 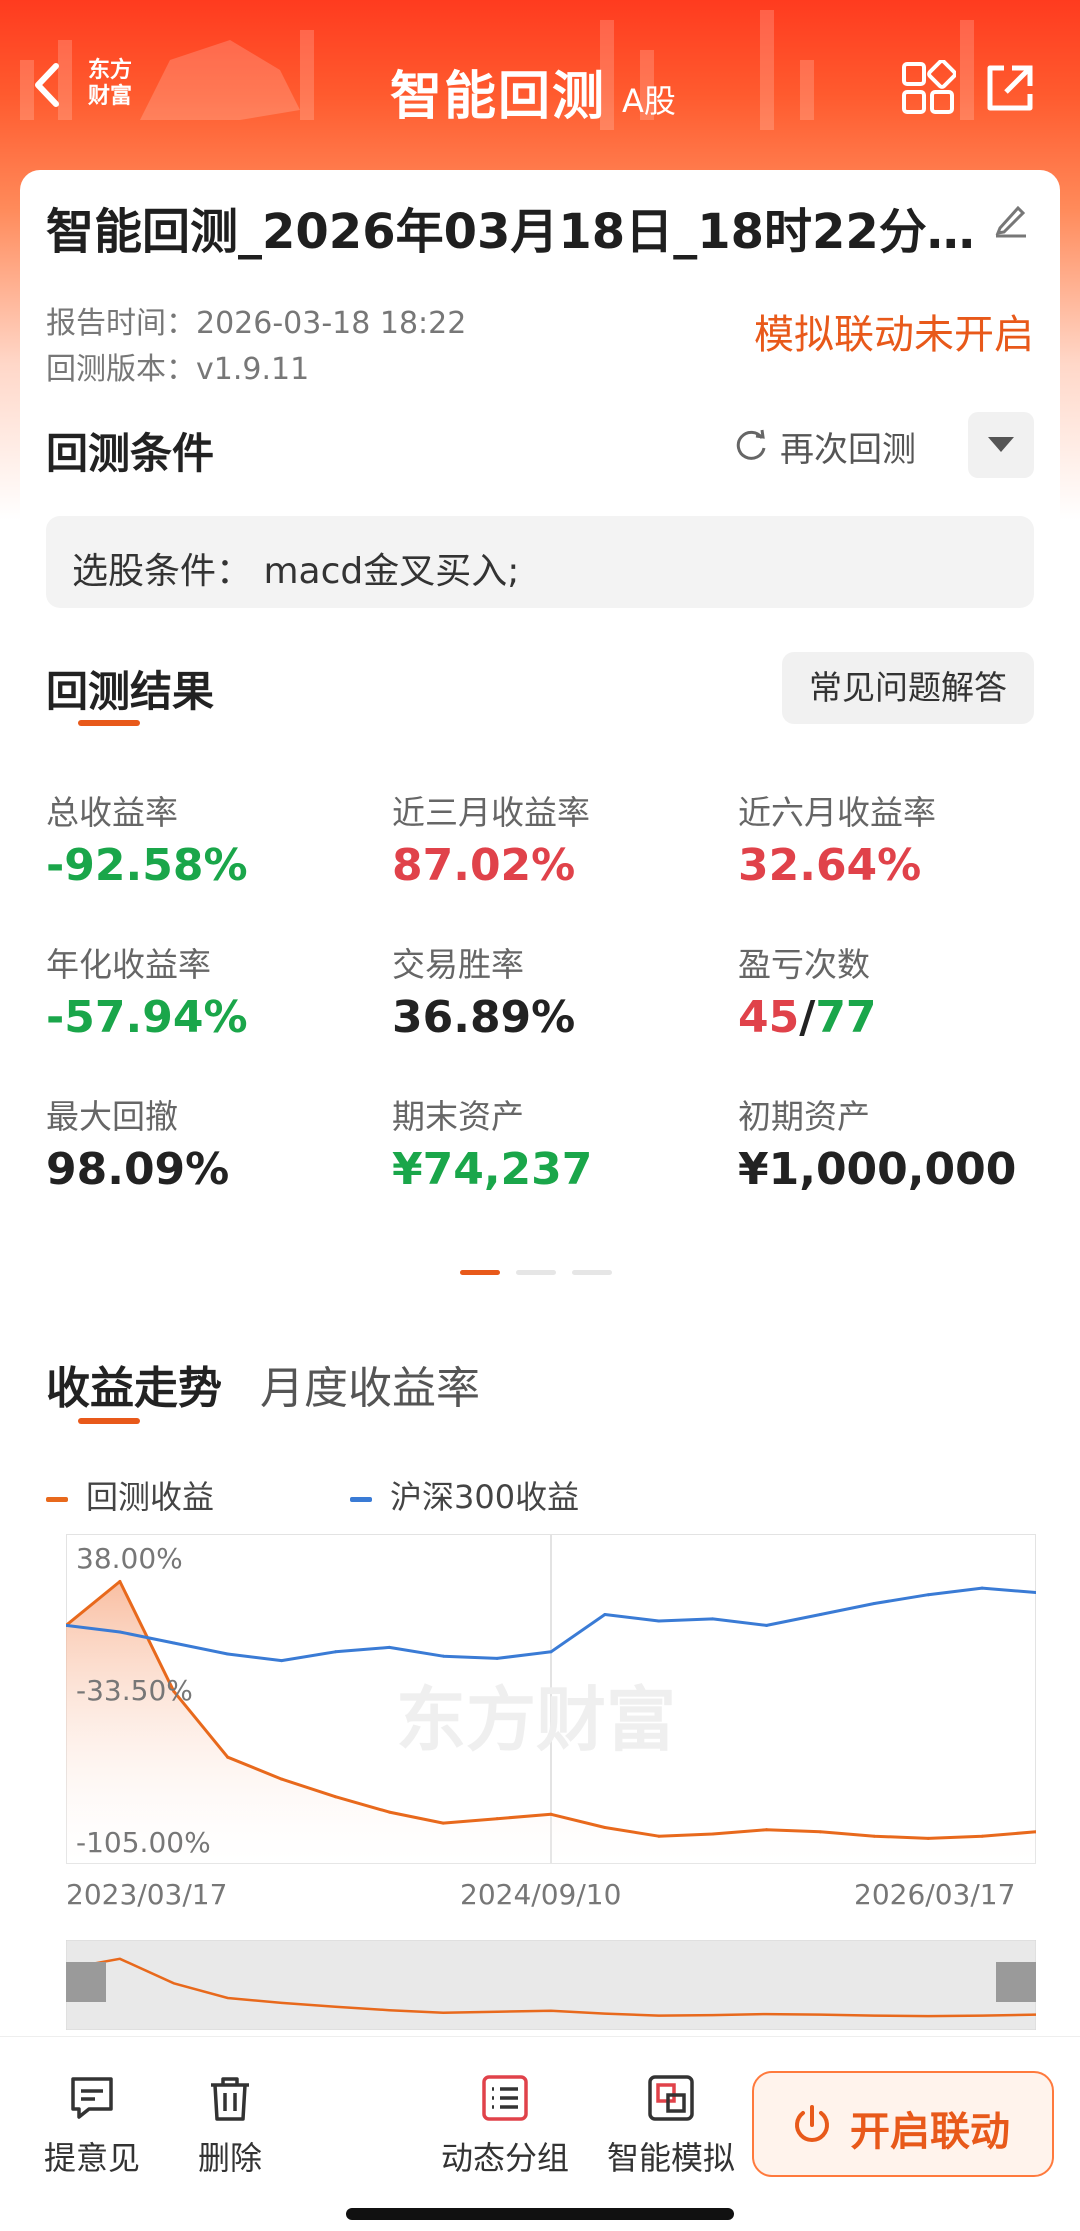 What do you see at coordinates (130, 453) in the screenshot?
I see `conditions-title: 回测条件` at bounding box center [130, 453].